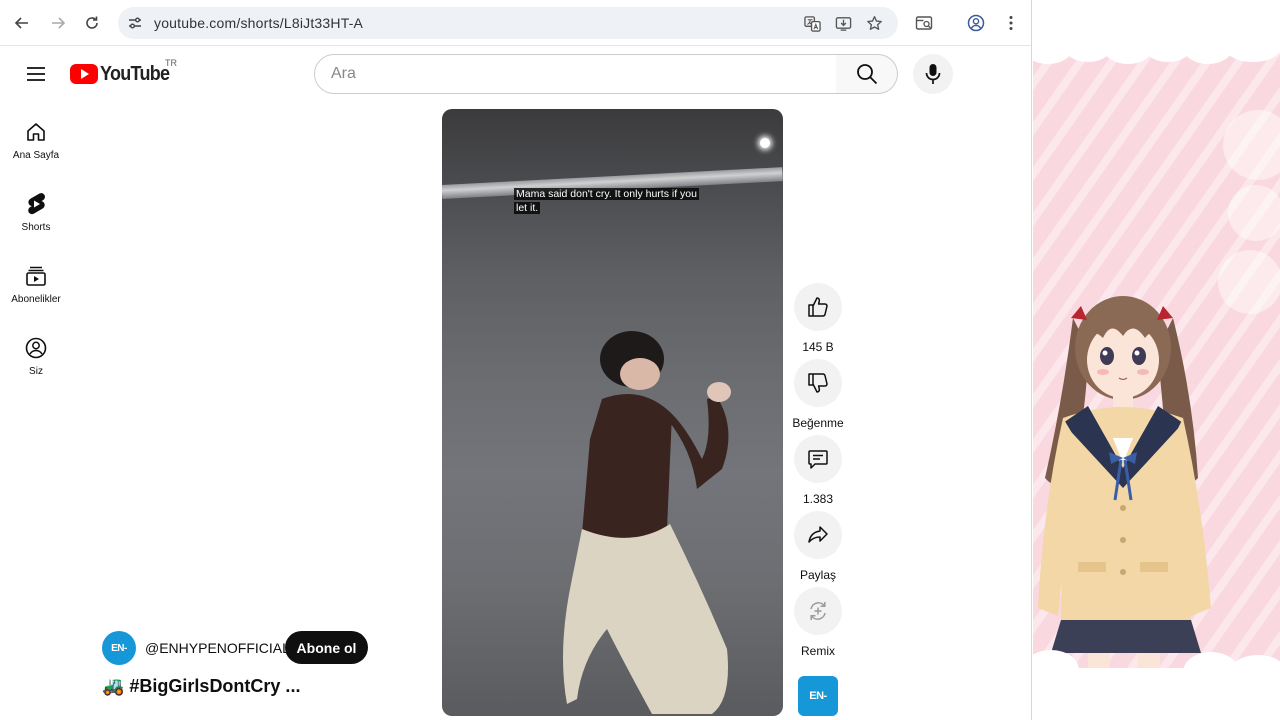  I want to click on search-button, so click(867, 74).